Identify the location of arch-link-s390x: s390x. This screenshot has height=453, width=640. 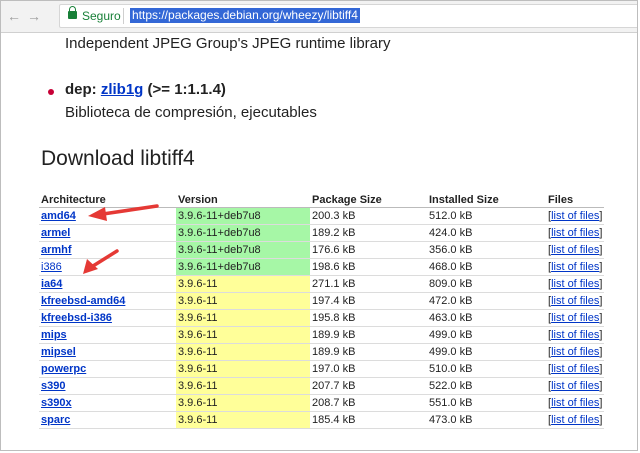
(56, 403).